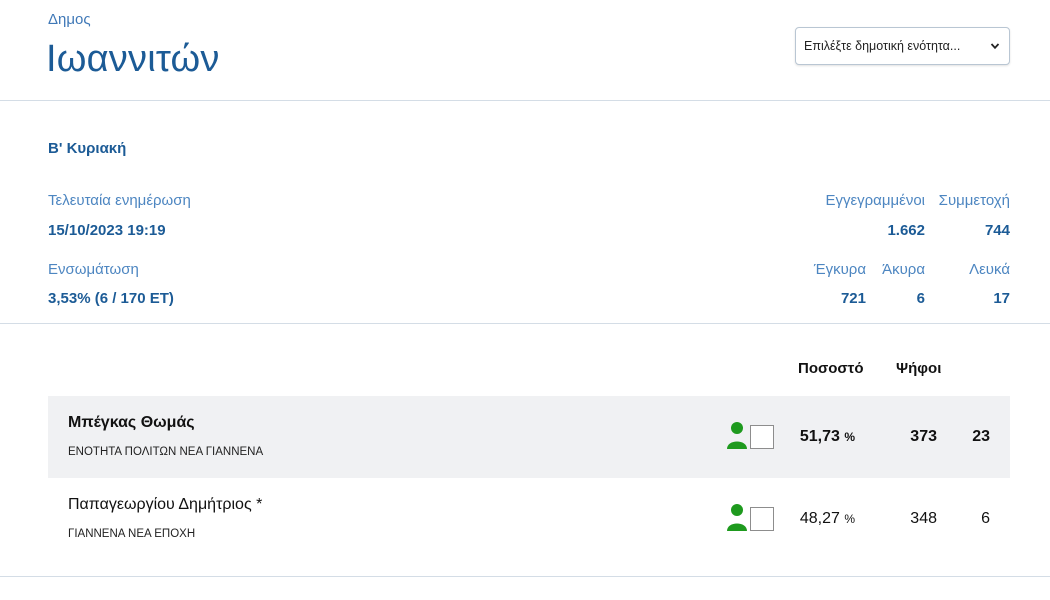 The width and height of the screenshot is (1050, 600). Describe the element at coordinates (903, 269) in the screenshot. I see `invalid-label: Άκυρα` at that location.